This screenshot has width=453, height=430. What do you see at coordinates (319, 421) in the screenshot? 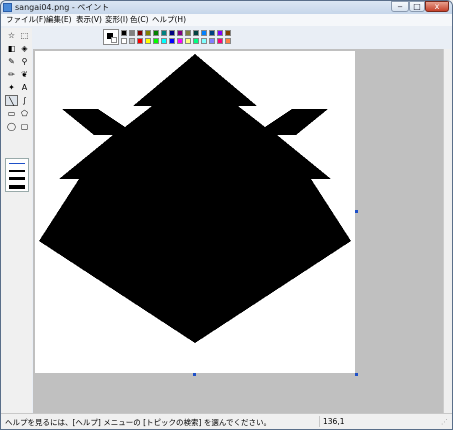
I see `status-divider` at bounding box center [319, 421].